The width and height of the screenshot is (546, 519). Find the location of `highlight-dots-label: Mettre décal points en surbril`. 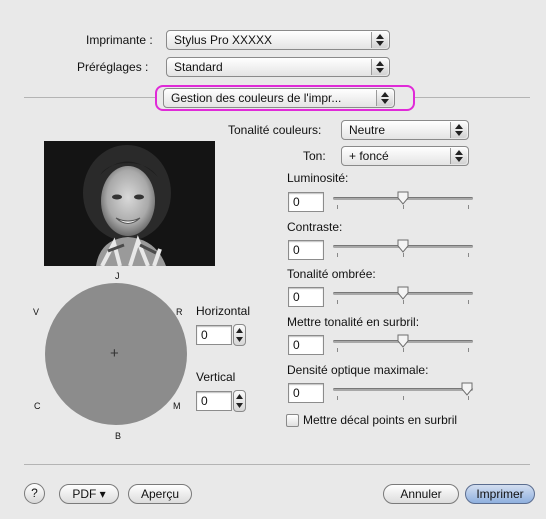

highlight-dots-label: Mettre décal points en surbril is located at coordinates (380, 420).